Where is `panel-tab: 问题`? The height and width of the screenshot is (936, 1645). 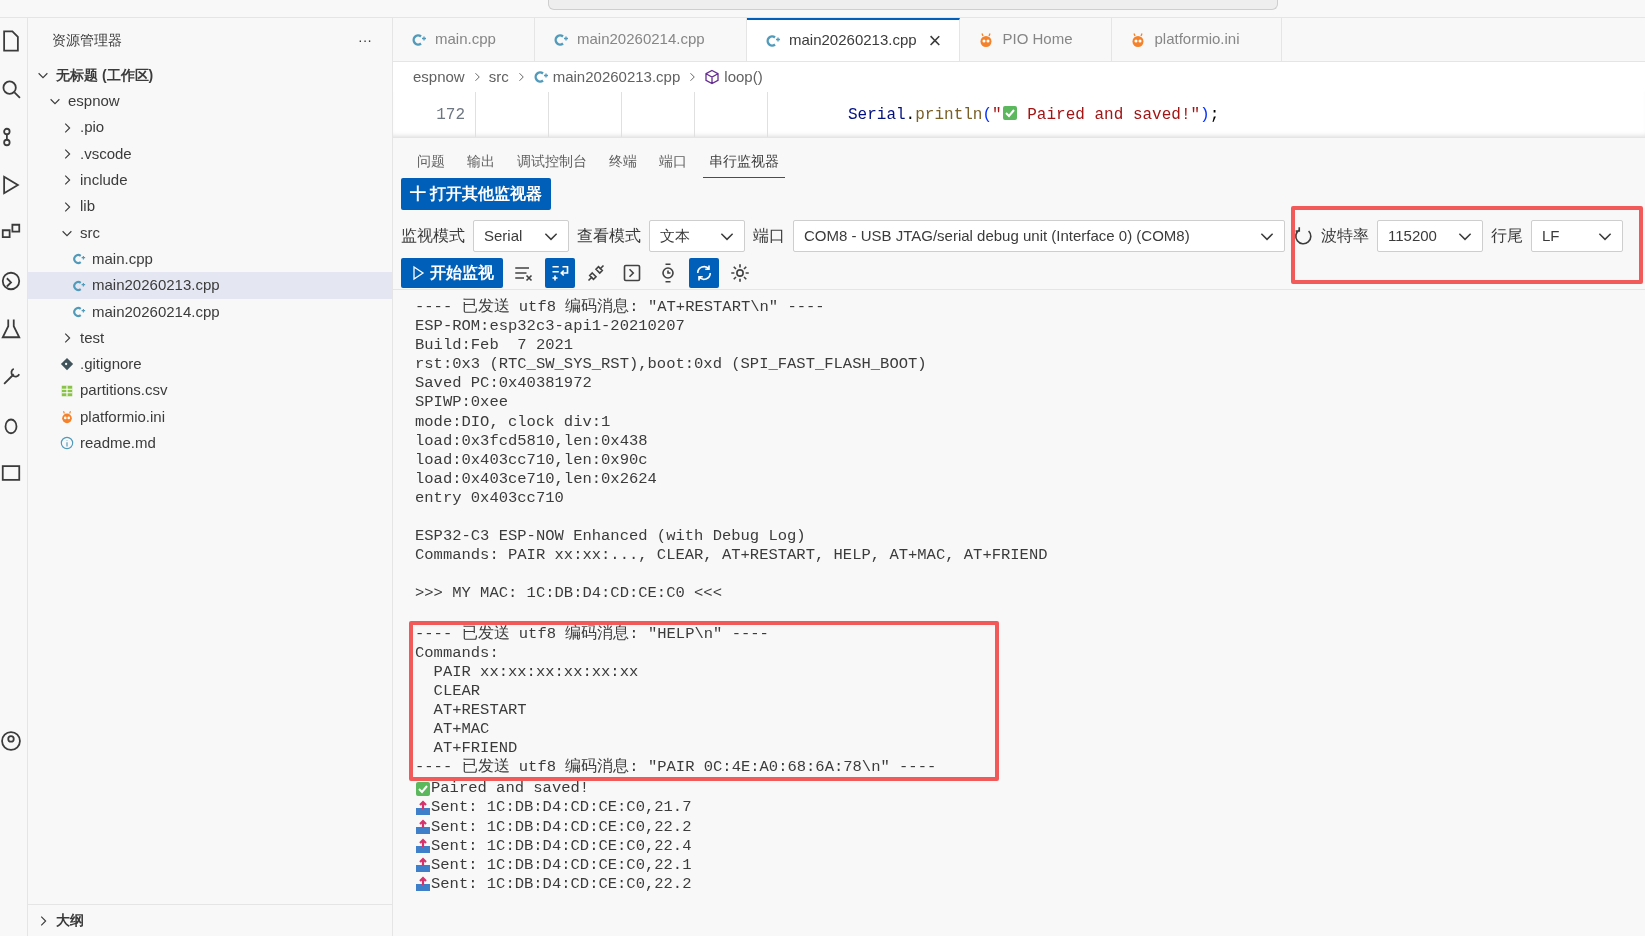
panel-tab: 问题 is located at coordinates (431, 162).